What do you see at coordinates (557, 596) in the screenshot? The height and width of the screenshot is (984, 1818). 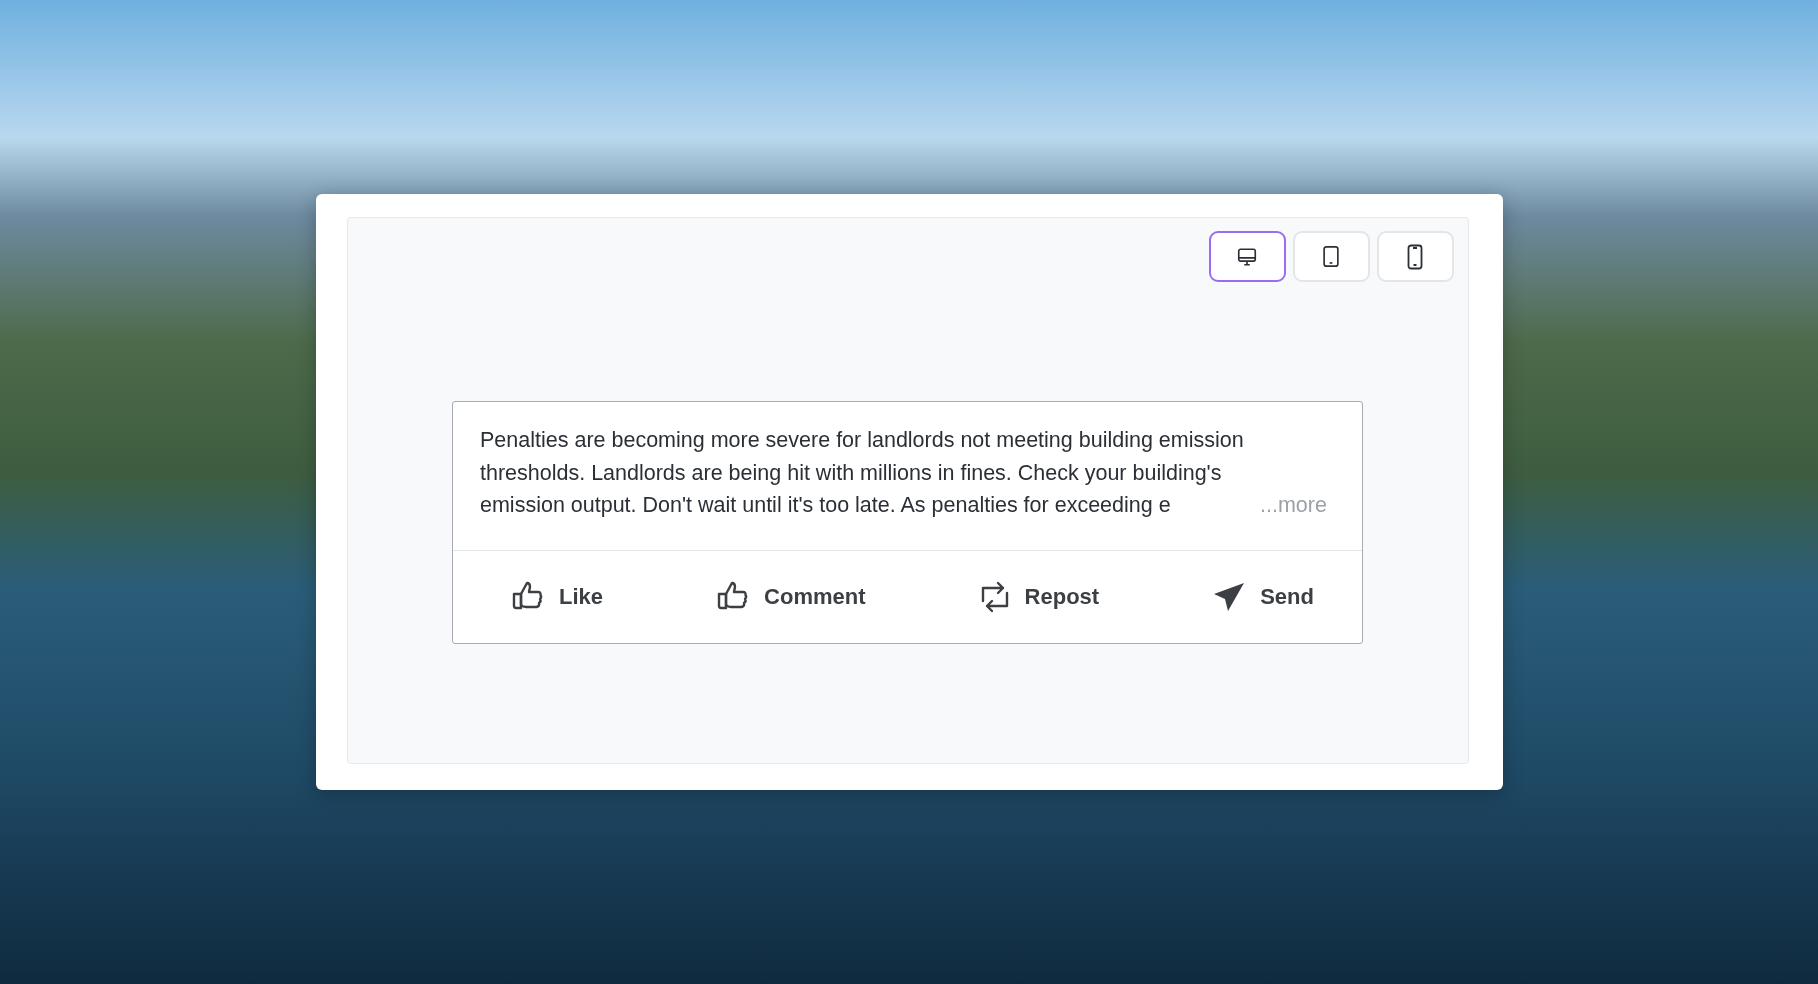 I see `like-button: Like` at bounding box center [557, 596].